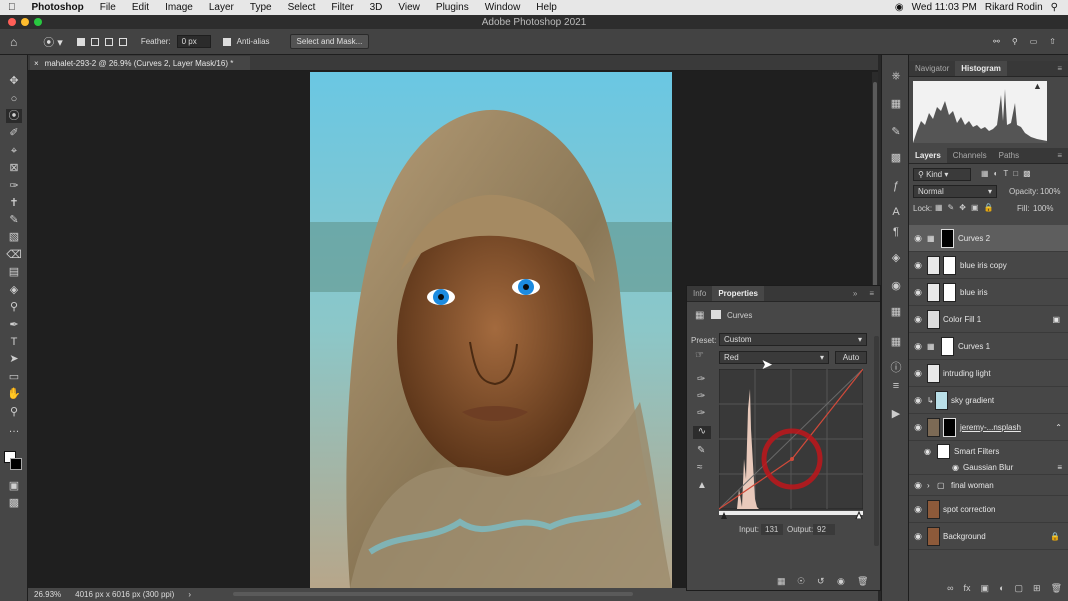 The height and width of the screenshot is (601, 1068). I want to click on brush-tool-icon: ✎, so click(14, 220).